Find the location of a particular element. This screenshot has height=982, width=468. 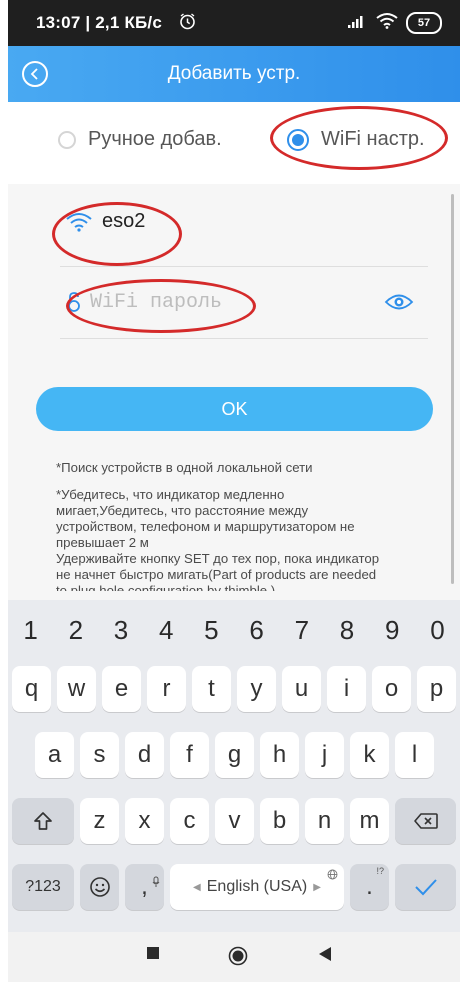

key-x: x is located at coordinates (144, 821).